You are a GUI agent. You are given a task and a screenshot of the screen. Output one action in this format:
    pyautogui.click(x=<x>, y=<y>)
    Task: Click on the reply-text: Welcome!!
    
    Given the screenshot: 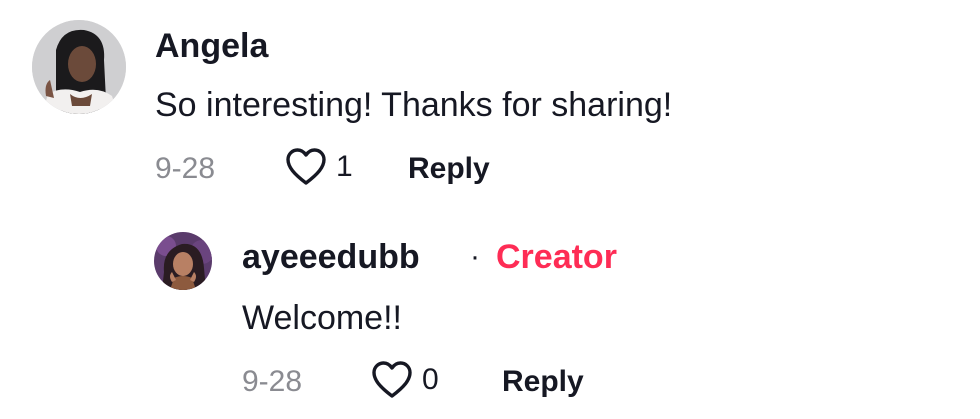 What is the action you would take?
    pyautogui.click(x=322, y=318)
    